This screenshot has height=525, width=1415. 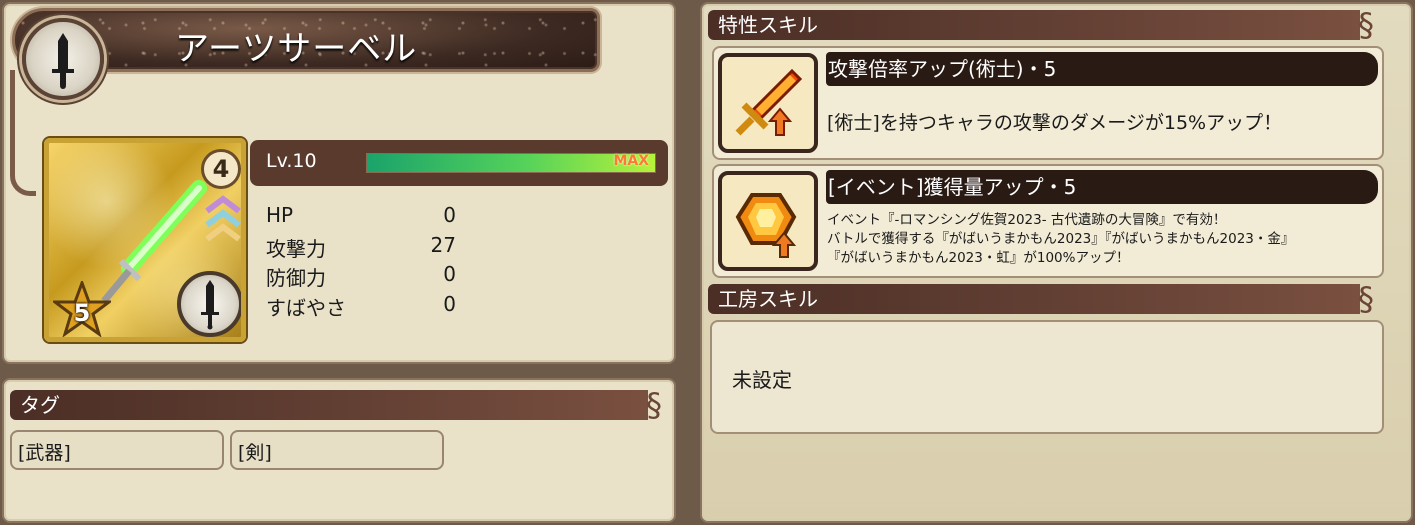 I want to click on weapon-name: アーツサーベル, so click(x=296, y=49).